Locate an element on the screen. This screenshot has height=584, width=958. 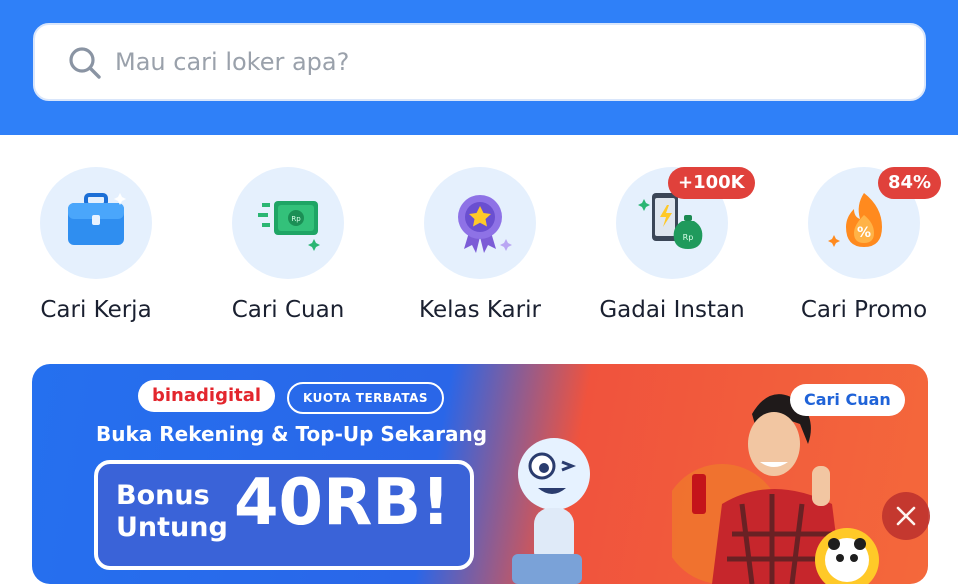
promo-badge: 84% is located at coordinates (910, 183).